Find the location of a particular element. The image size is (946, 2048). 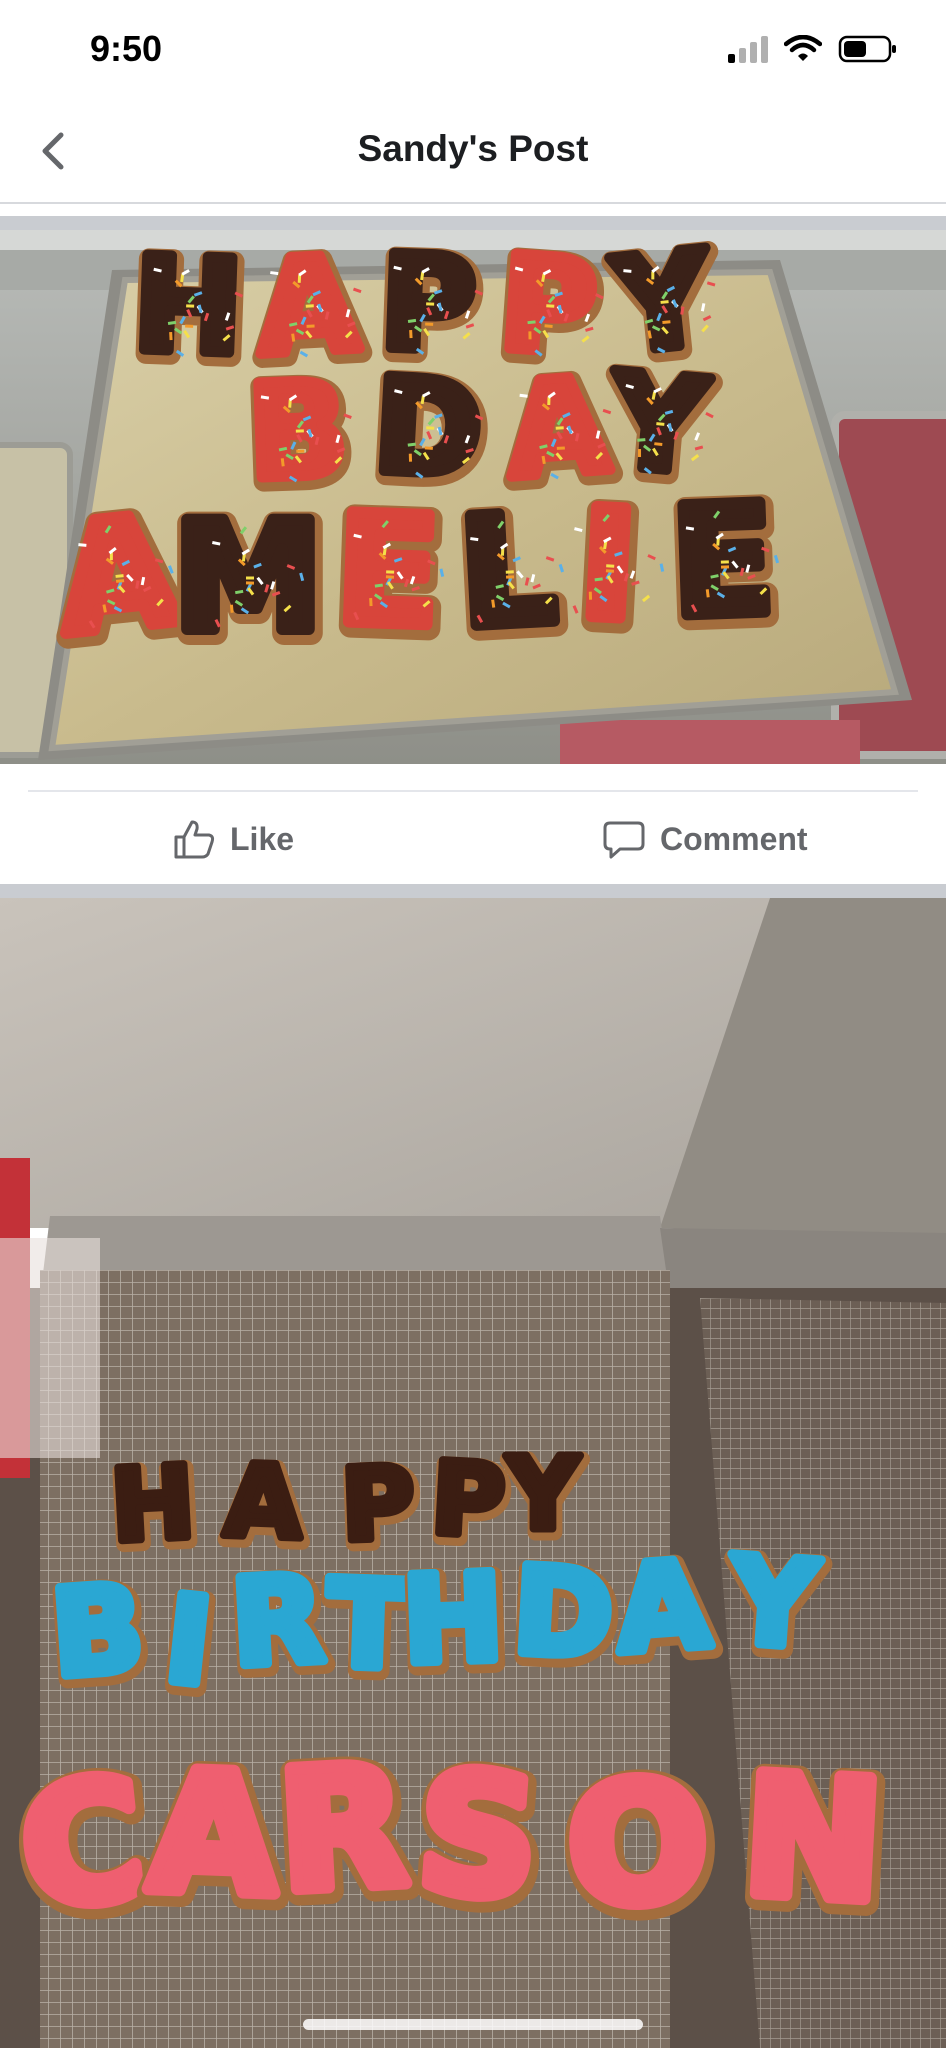

status-bar: 9:50 is located at coordinates (473, 50).